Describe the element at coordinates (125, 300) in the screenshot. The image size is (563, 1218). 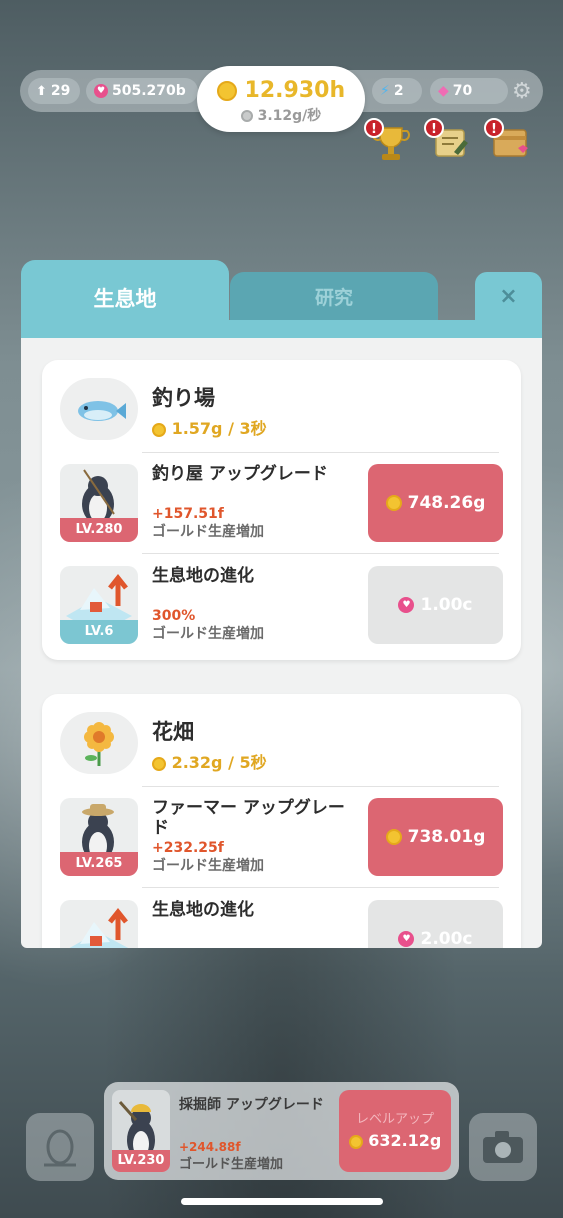
I see `tab-habitat: 生息地` at that location.